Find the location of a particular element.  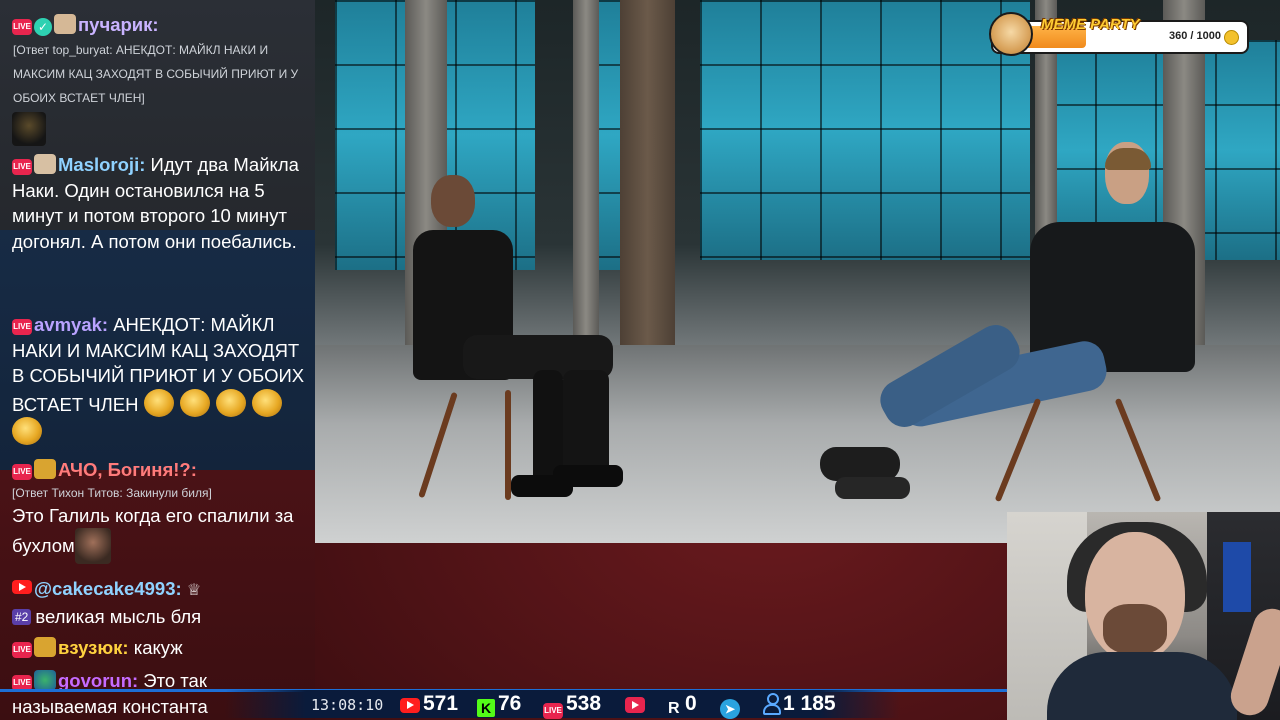

crown-icon: ♕ is located at coordinates (194, 590).